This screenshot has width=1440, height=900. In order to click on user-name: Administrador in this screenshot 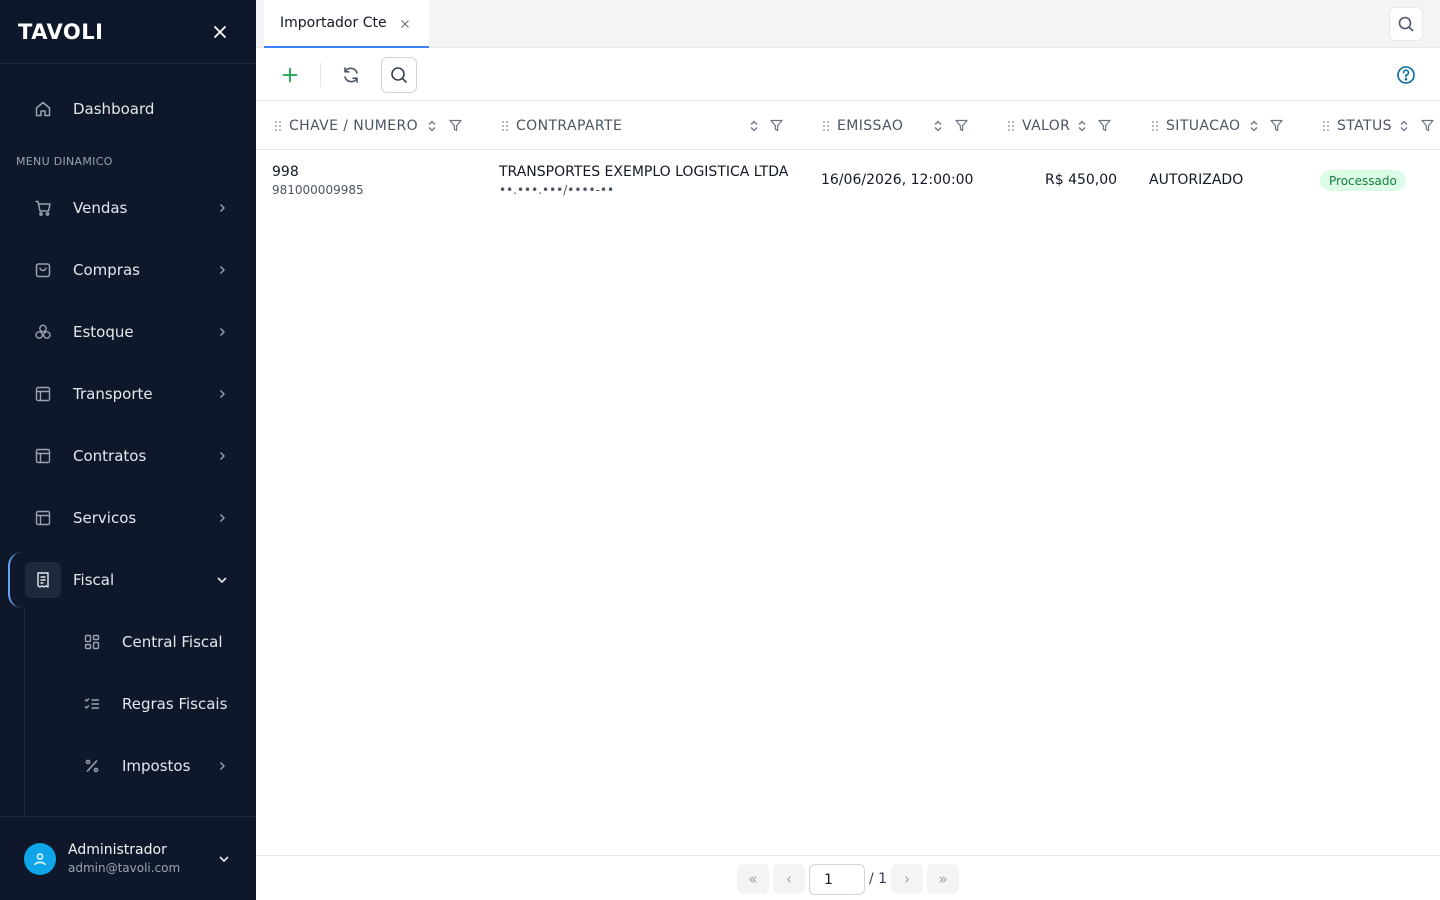, I will do `click(117, 850)`.